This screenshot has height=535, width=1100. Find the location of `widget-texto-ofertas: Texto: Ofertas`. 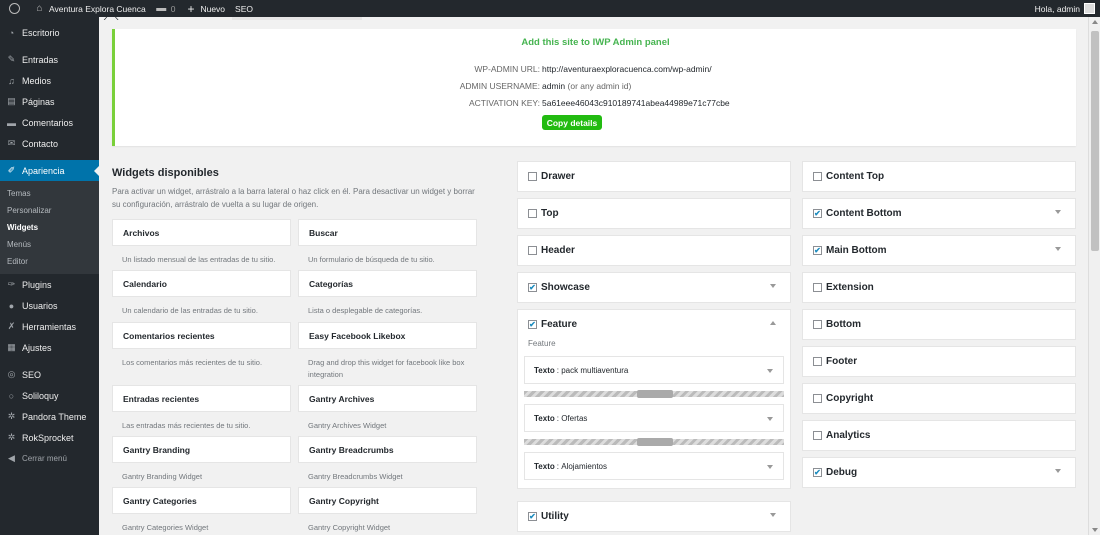

widget-texto-ofertas: Texto: Ofertas is located at coordinates (654, 418).